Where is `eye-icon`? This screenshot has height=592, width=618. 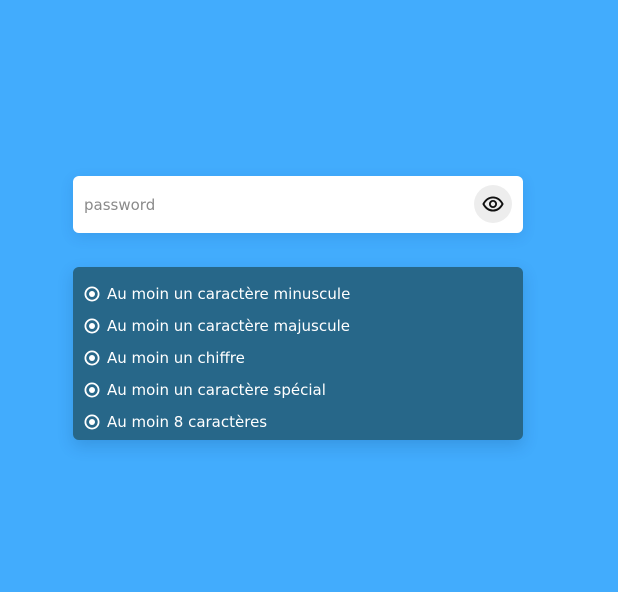 eye-icon is located at coordinates (493, 204).